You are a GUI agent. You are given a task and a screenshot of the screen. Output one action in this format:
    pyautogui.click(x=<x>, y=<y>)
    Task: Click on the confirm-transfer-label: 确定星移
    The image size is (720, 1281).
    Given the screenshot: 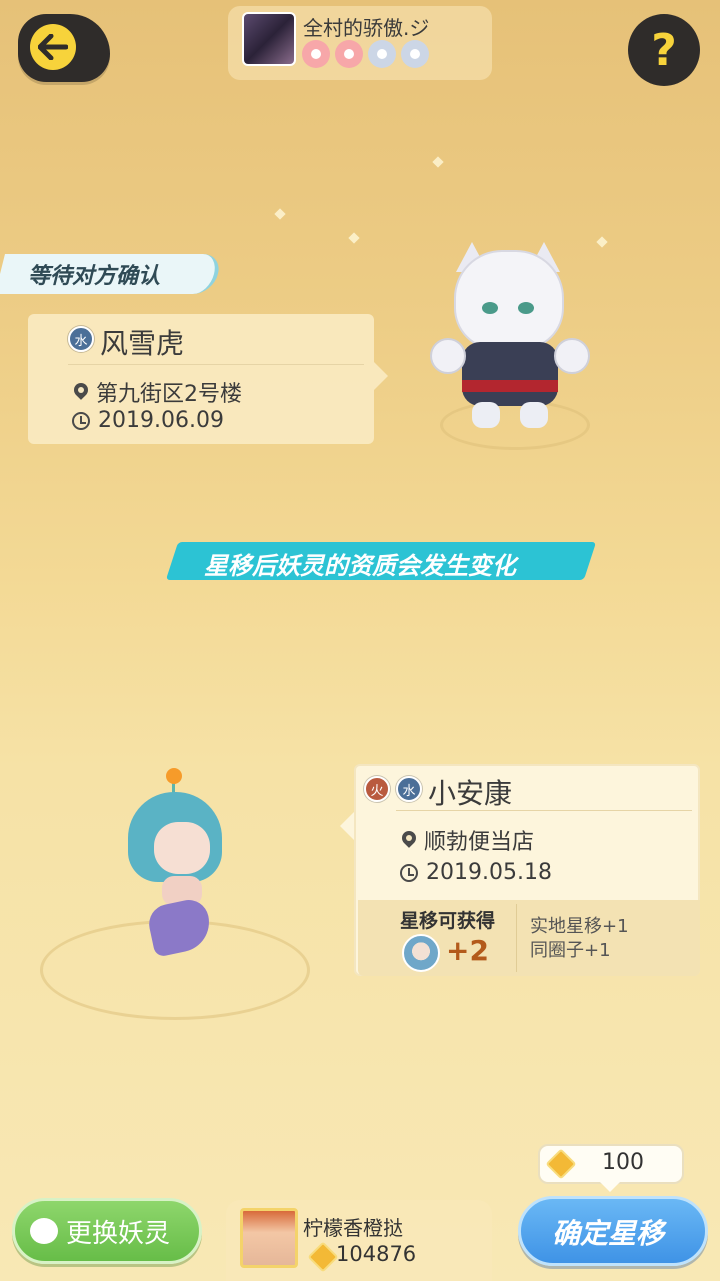 What is the action you would take?
    pyautogui.click(x=608, y=1233)
    